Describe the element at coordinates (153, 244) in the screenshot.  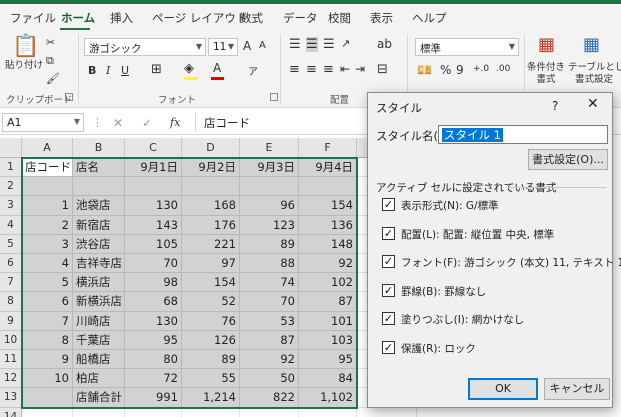
I see `cell-c5: 105` at that location.